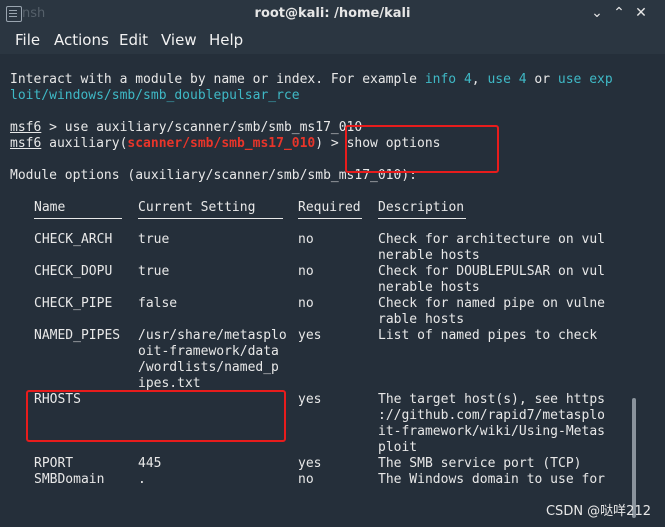 Image resolution: width=665 pixels, height=527 pixels. Describe the element at coordinates (133, 40) in the screenshot. I see `menu-edit: Edit` at that location.